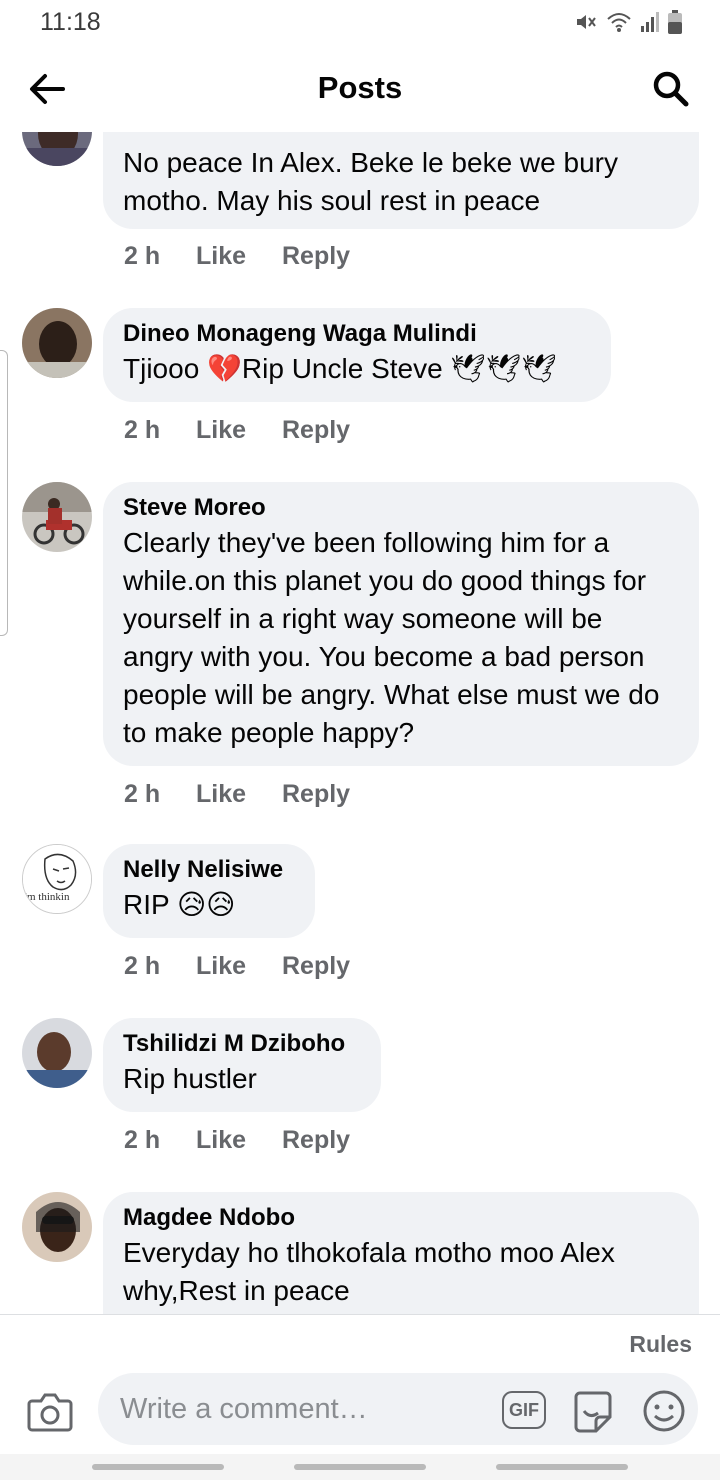  I want to click on battery-icon, so click(675, 22).